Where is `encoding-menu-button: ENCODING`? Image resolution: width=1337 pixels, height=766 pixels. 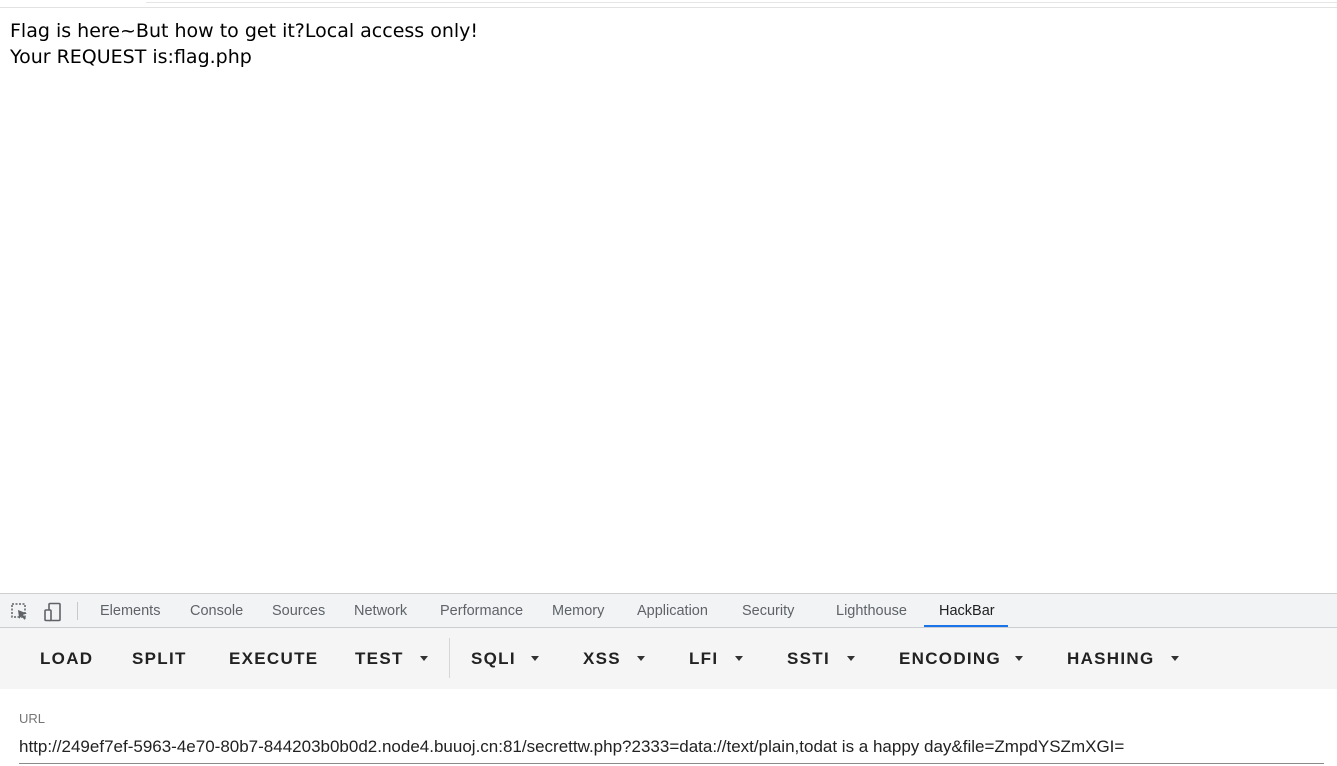
encoding-menu-button: ENCODING is located at coordinates (950, 658).